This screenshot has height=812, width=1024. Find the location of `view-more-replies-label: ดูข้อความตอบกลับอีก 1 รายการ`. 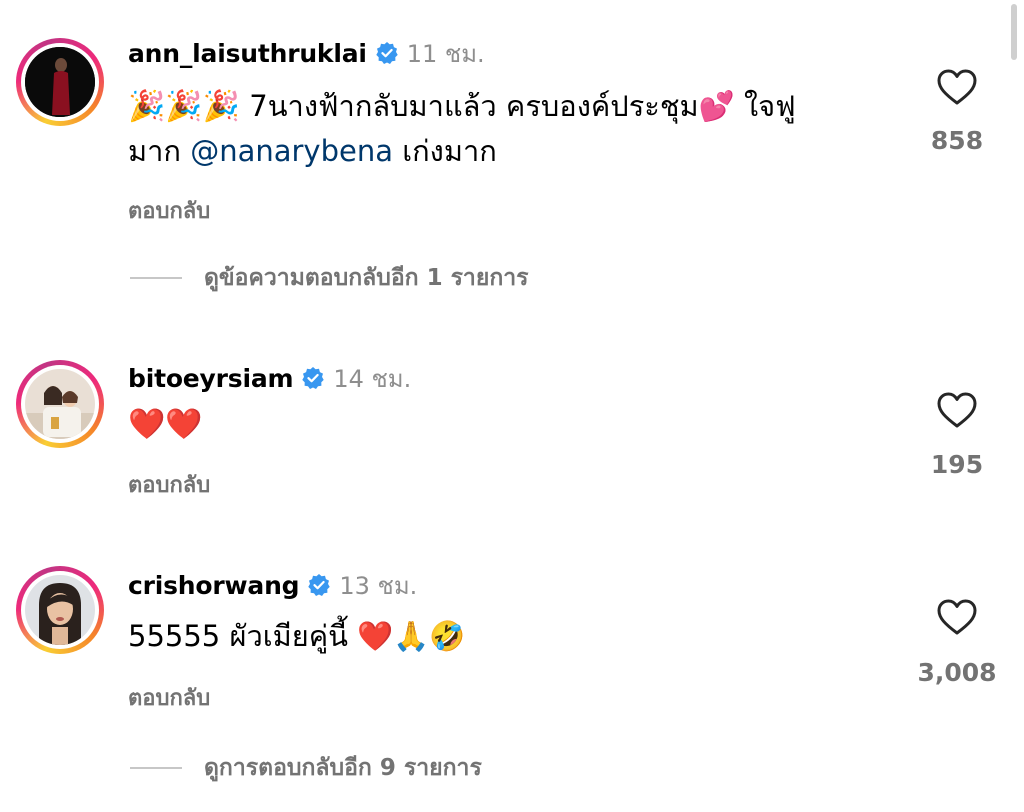

view-more-replies-label: ดูข้อความตอบกลับอีก 1 รายการ is located at coordinates (366, 278).